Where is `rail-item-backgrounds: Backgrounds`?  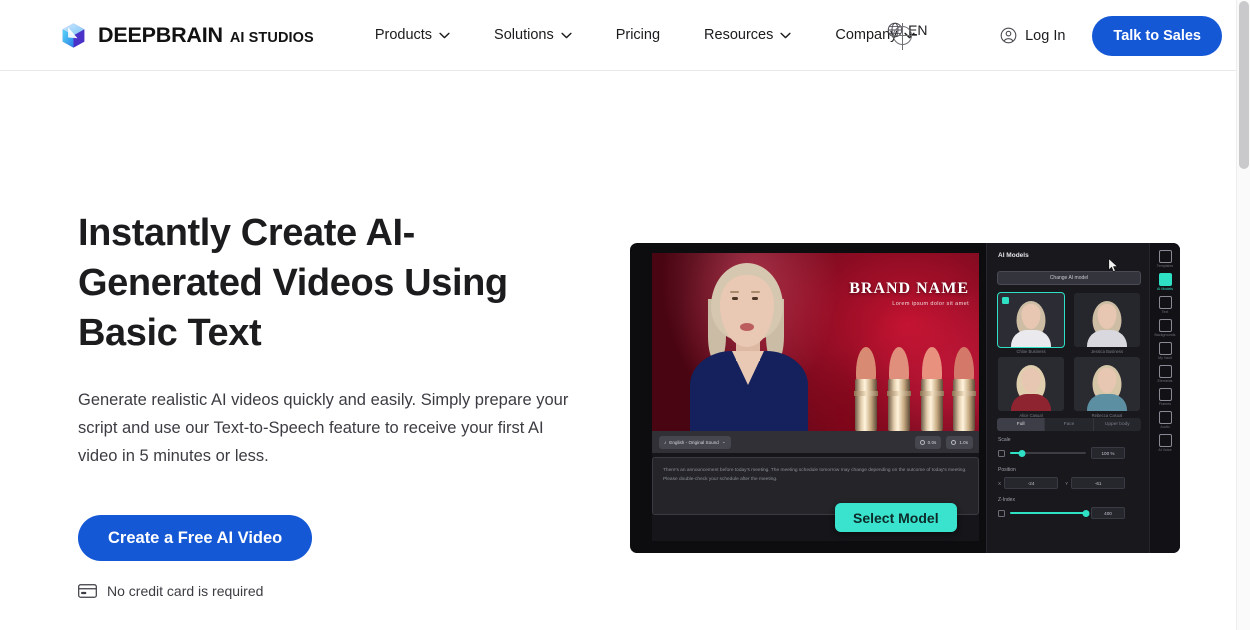 rail-item-backgrounds: Backgrounds is located at coordinates (1165, 327).